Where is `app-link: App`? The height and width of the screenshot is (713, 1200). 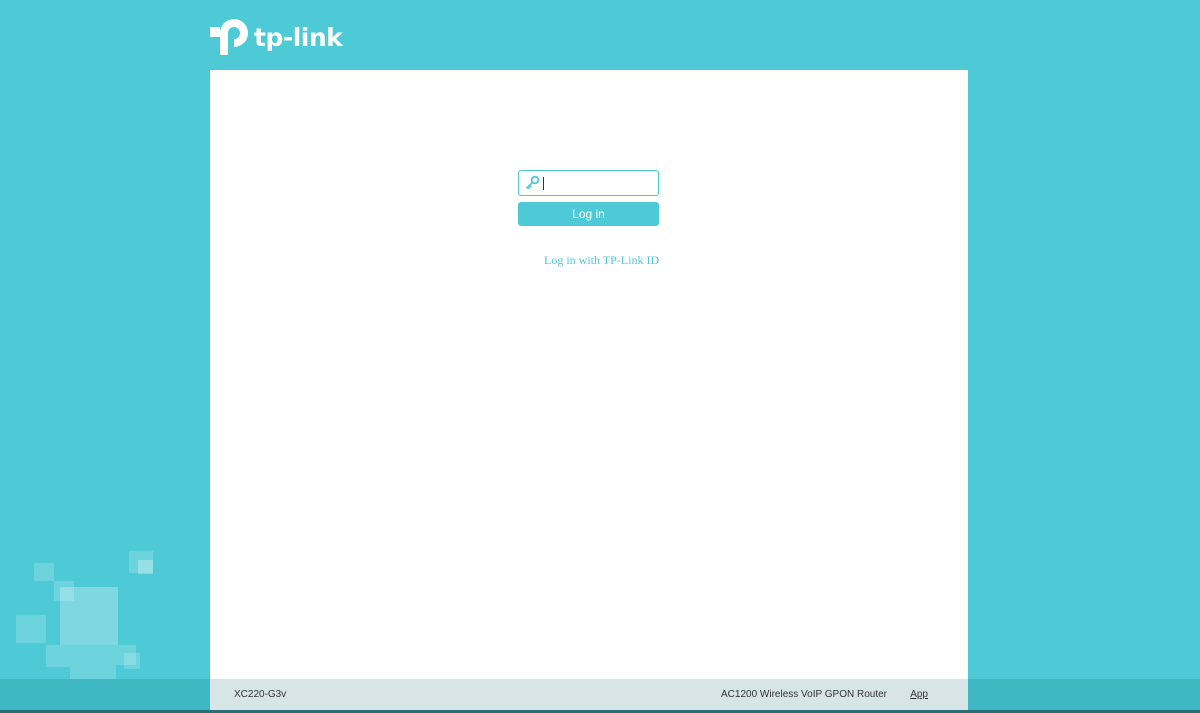
app-link: App is located at coordinates (919, 694).